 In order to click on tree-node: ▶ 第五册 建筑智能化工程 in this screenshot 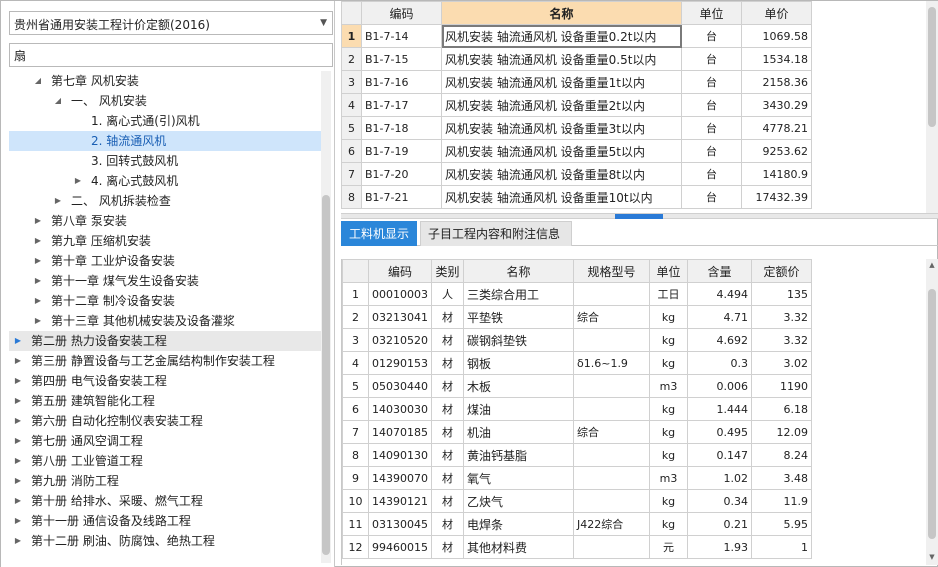, I will do `click(165, 401)`.